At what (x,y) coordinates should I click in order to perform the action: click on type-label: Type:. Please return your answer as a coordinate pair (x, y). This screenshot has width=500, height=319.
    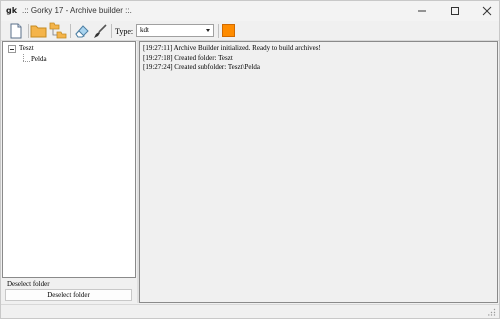
    Looking at the image, I should click on (124, 31).